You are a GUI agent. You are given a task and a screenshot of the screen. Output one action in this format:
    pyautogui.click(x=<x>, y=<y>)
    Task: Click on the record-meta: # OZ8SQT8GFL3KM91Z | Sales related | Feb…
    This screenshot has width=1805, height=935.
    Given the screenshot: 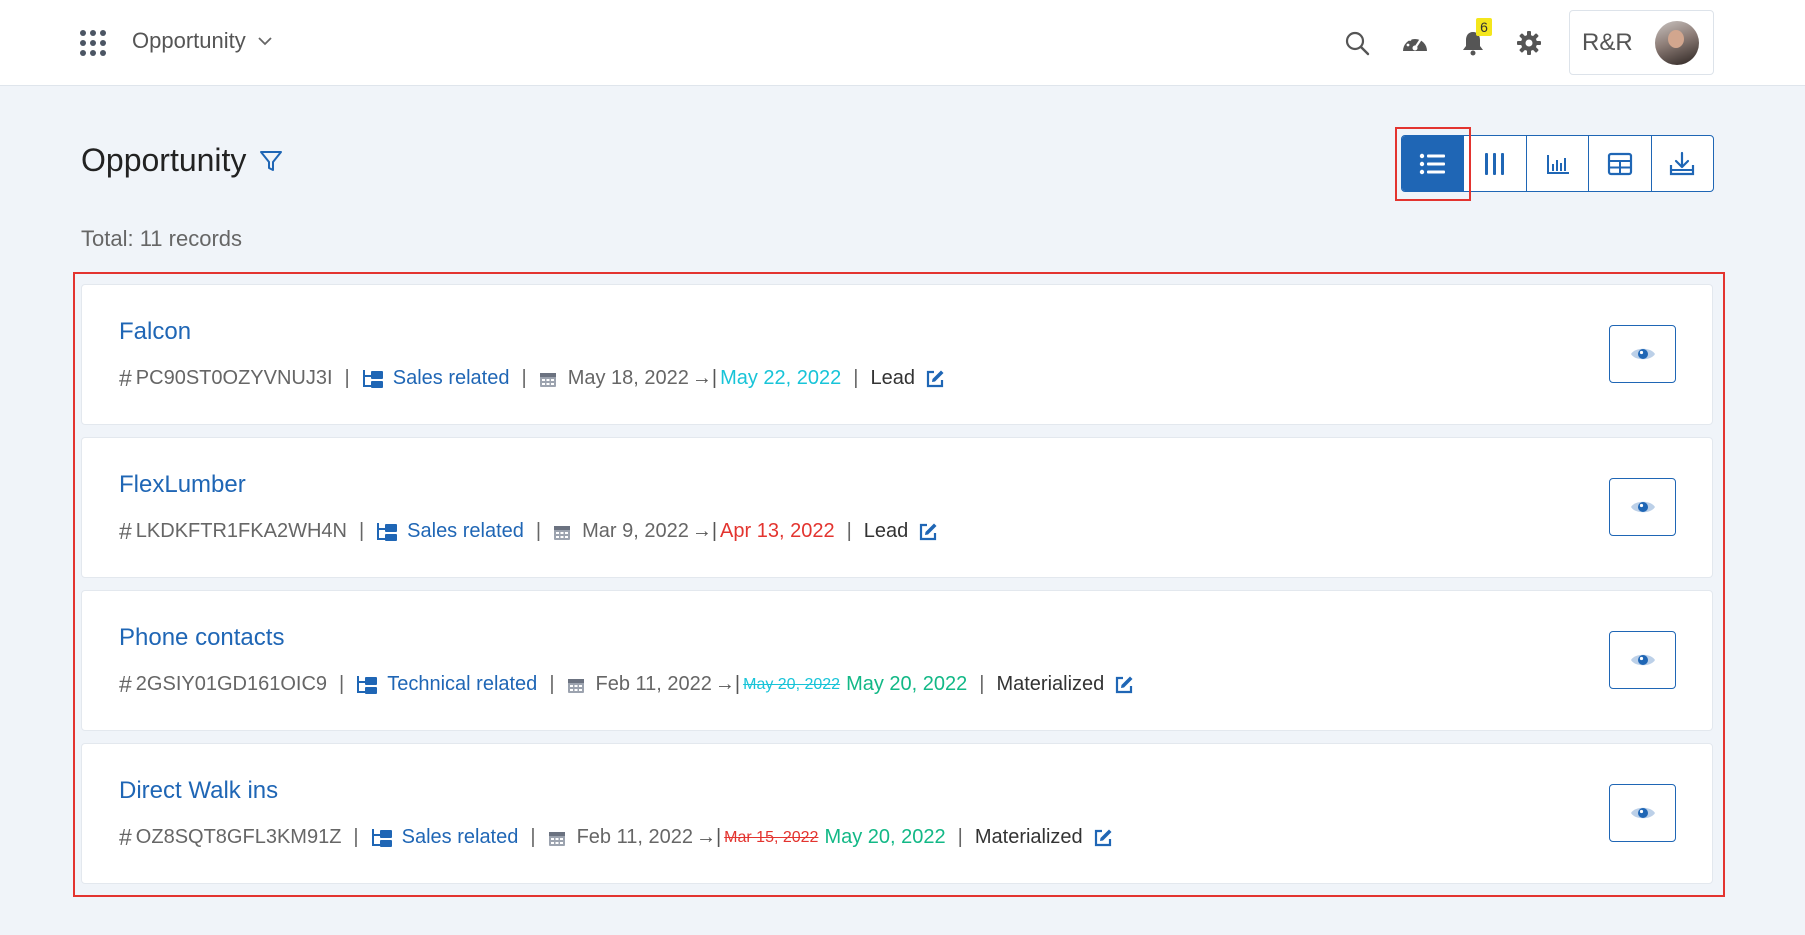 What is the action you would take?
    pyautogui.click(x=616, y=837)
    